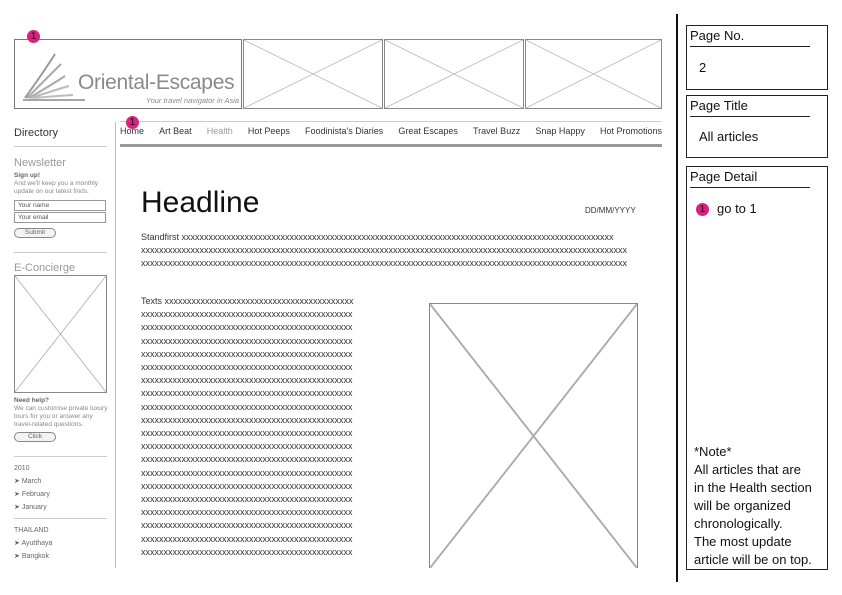 The image size is (842, 595). Describe the element at coordinates (533, 435) in the screenshot. I see `article-image` at that location.